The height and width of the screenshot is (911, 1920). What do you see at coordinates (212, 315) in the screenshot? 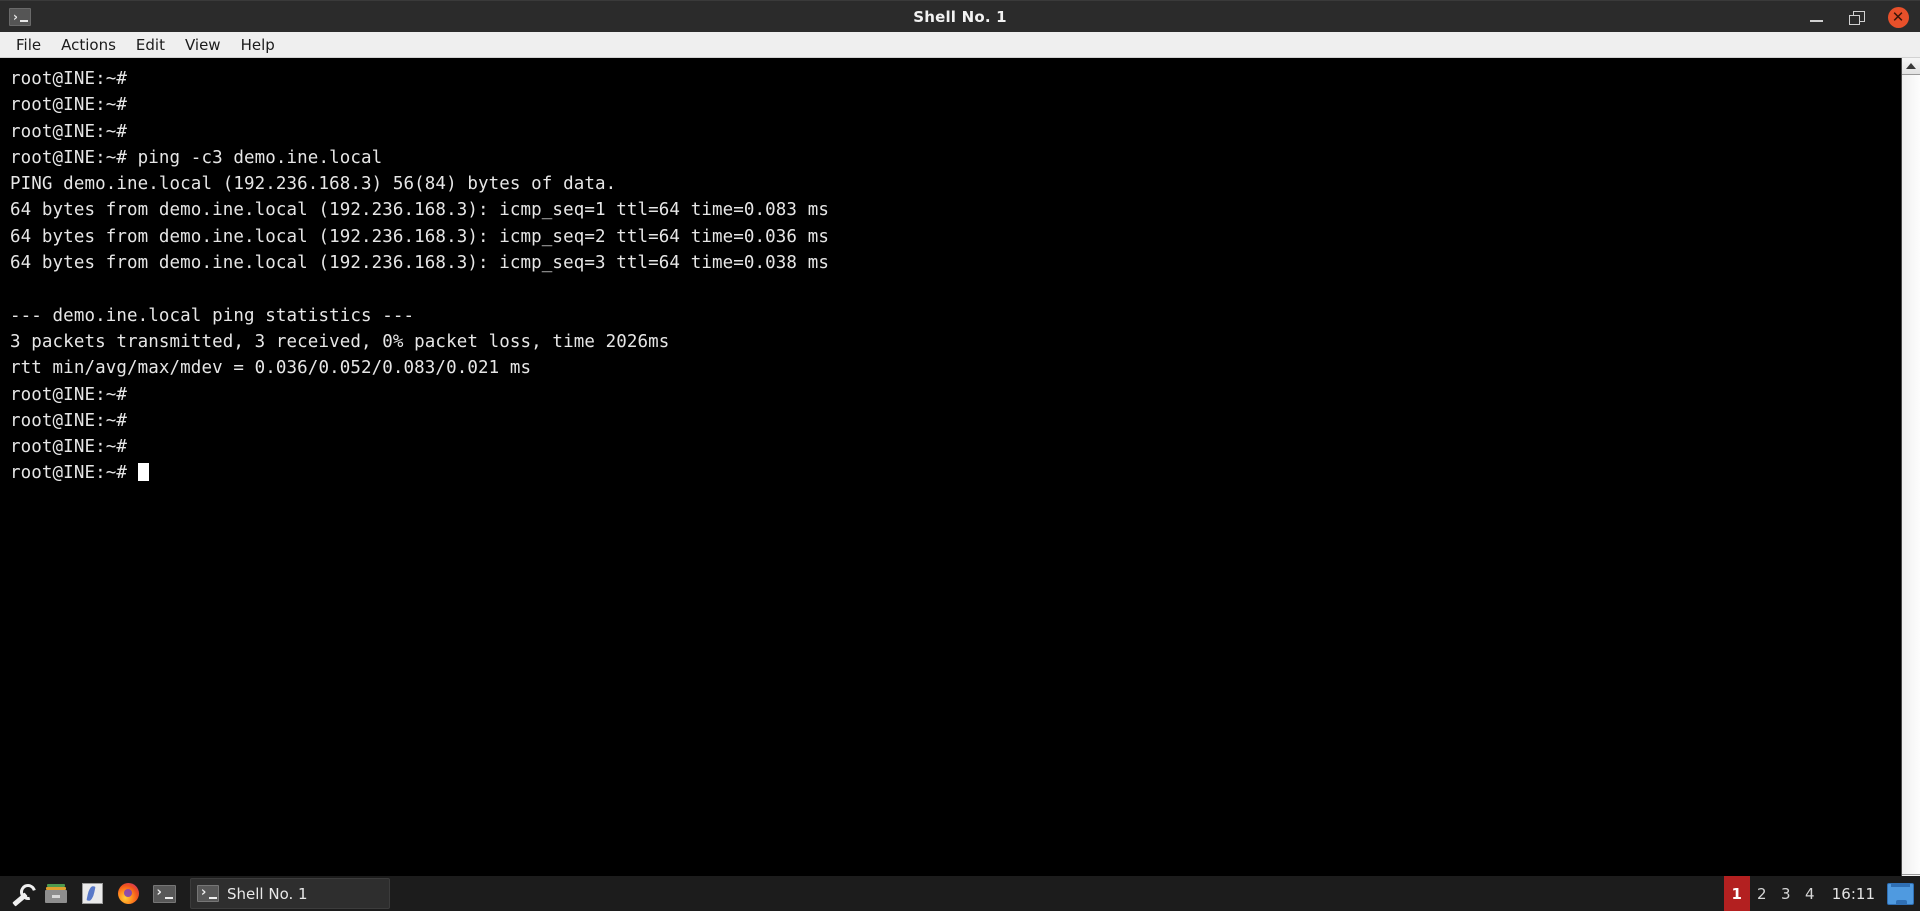
I see `terminal-line: --- demo.ine.local ping statistics ---` at bounding box center [212, 315].